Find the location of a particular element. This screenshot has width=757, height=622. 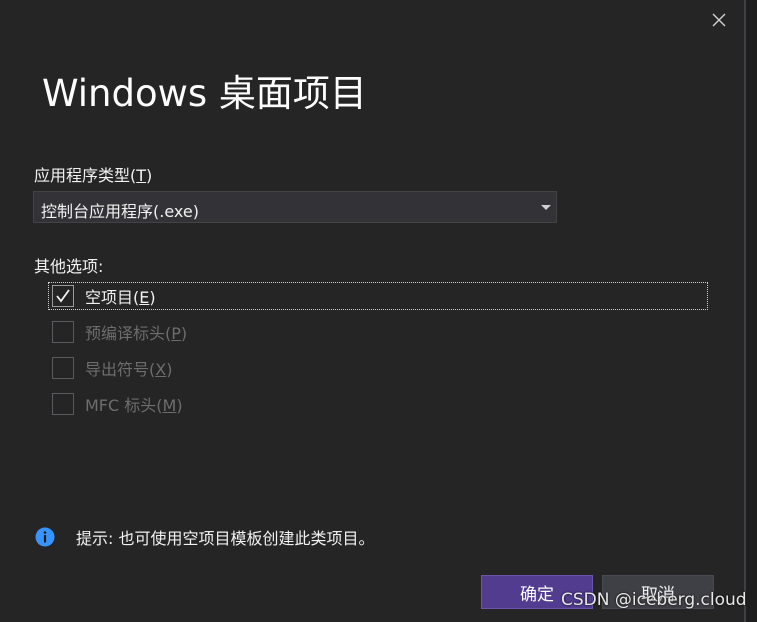

dialog-right-border is located at coordinates (745, 311).